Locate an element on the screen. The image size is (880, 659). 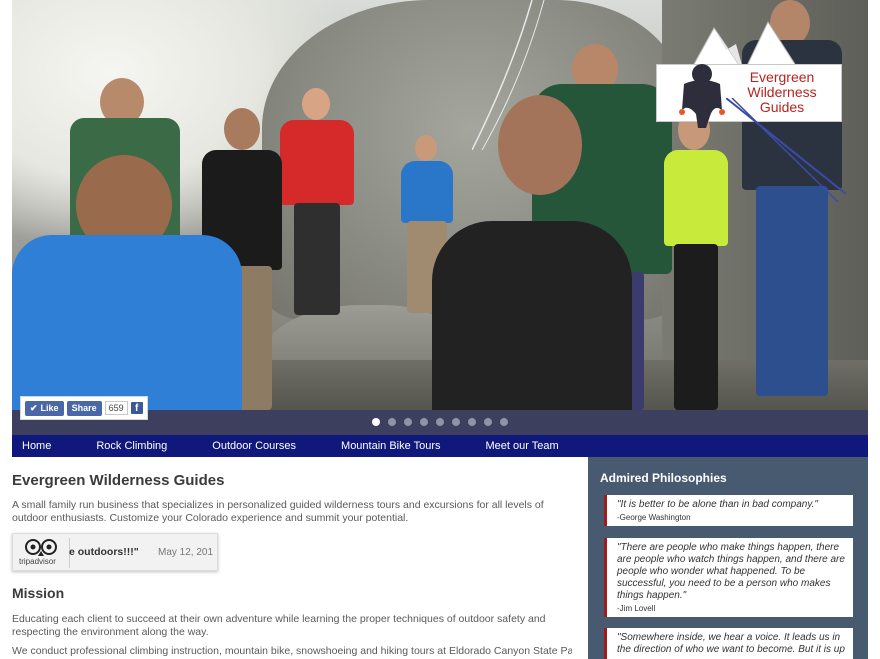
social-share-bar: ✔ Like Share 659 f is located at coordinates (84, 408).